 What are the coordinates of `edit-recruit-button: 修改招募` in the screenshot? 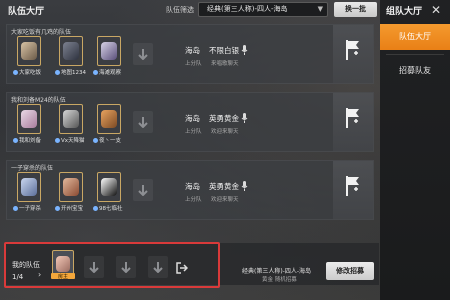 It's located at (350, 271).